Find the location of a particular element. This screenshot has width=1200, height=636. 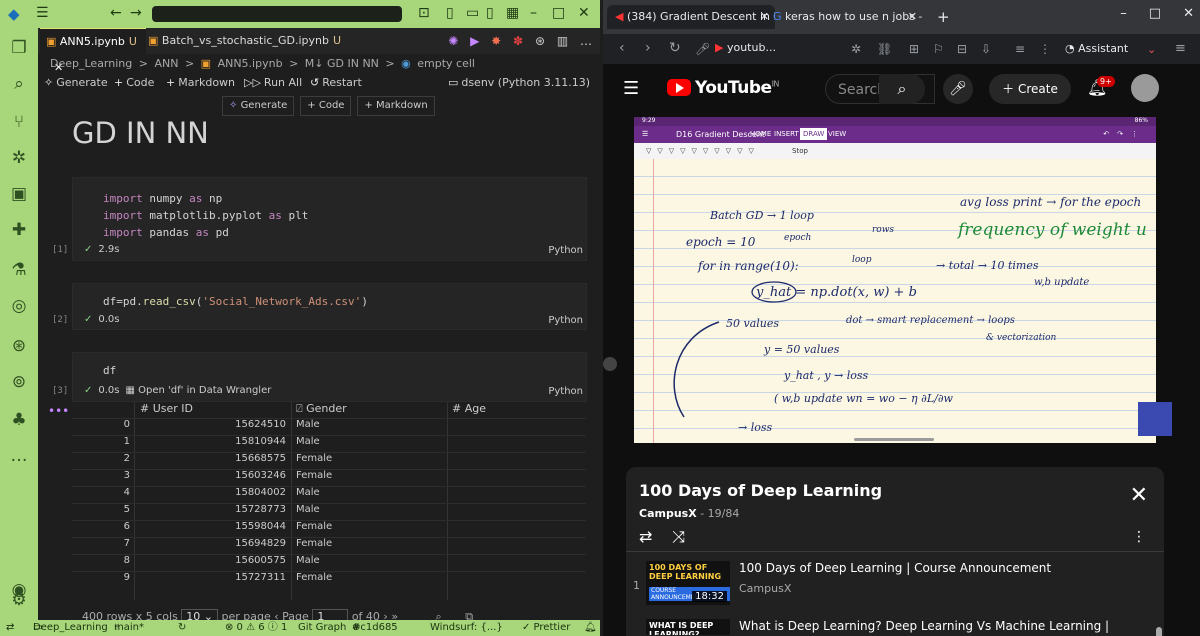

settings-icon: ✺ is located at coordinates (453, 41).